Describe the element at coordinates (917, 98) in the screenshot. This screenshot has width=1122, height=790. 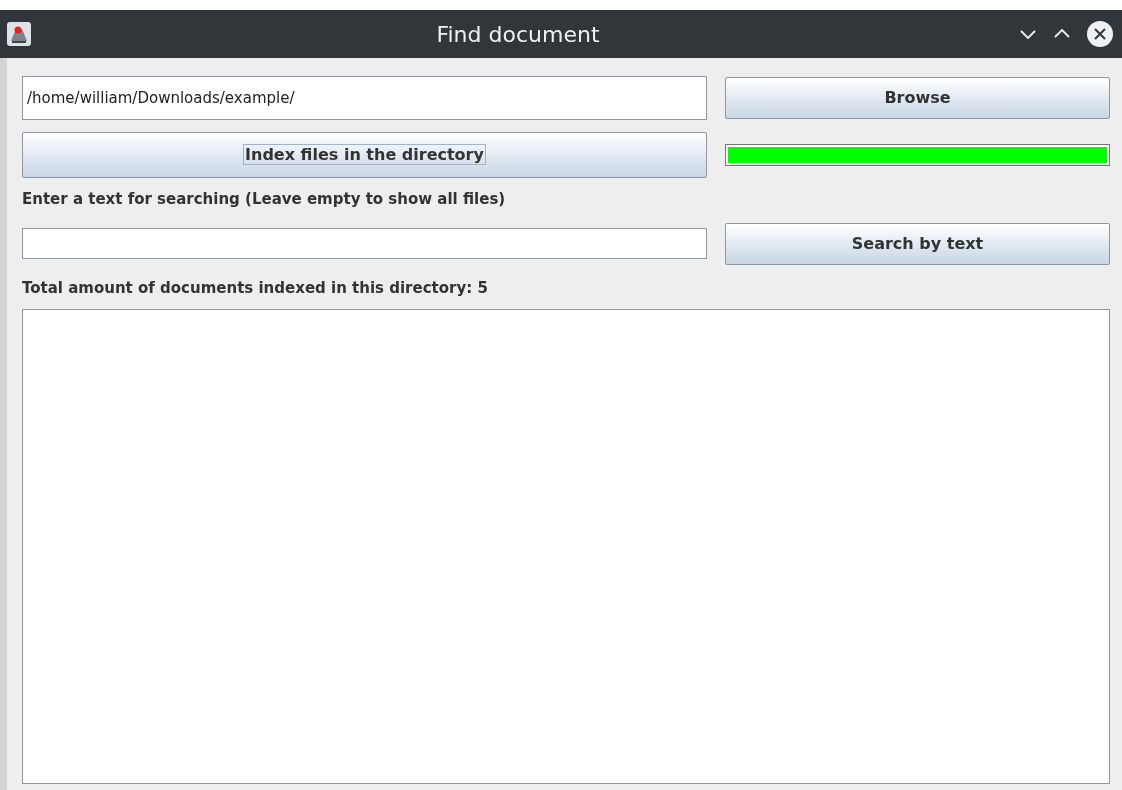
I see `browse-button: Browse` at that location.